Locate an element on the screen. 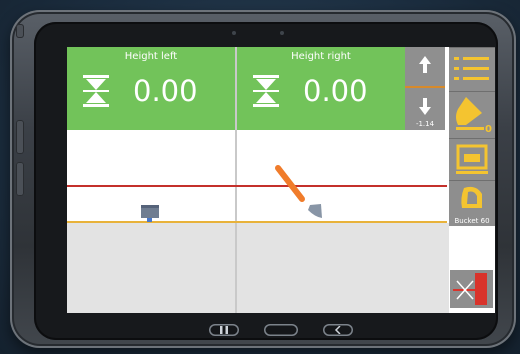 This screenshot has height=354, width=520. bucket-label: Bucket 60 is located at coordinates (472, 221).